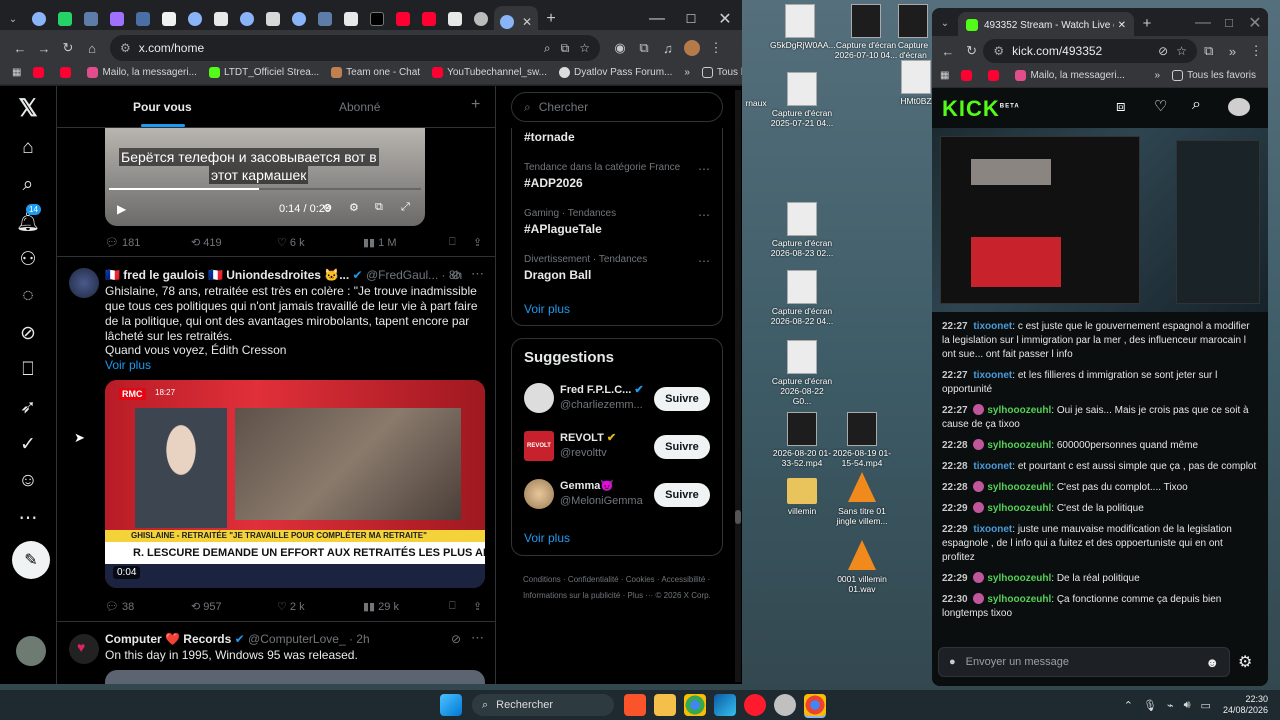 This screenshot has width=1280, height=720. Describe the element at coordinates (1181, 51) in the screenshot. I see `bookmark-star-icon: ☆` at that location.